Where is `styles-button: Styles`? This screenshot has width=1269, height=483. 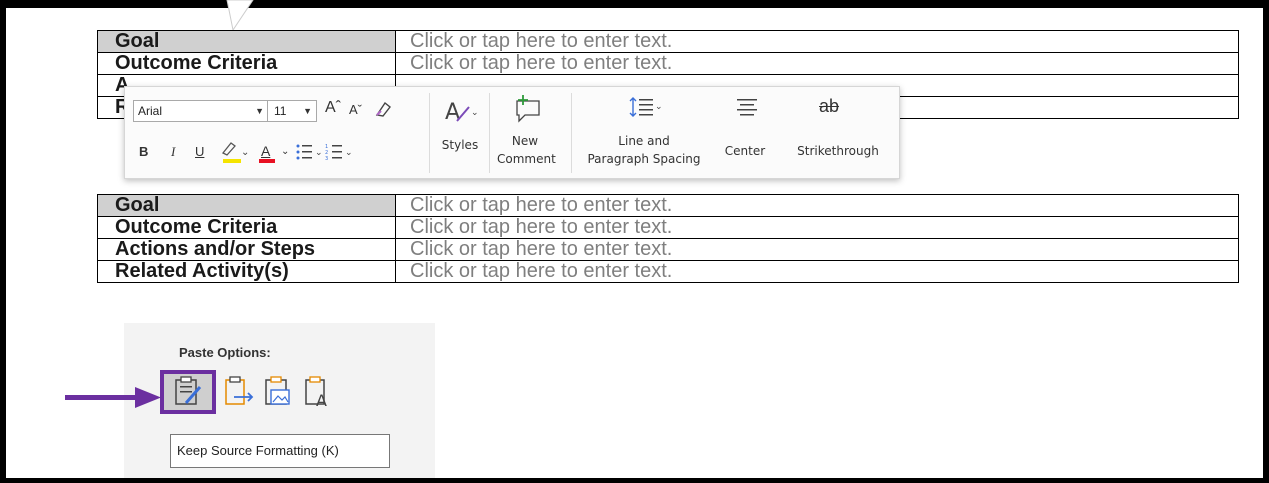 styles-button: Styles is located at coordinates (460, 145).